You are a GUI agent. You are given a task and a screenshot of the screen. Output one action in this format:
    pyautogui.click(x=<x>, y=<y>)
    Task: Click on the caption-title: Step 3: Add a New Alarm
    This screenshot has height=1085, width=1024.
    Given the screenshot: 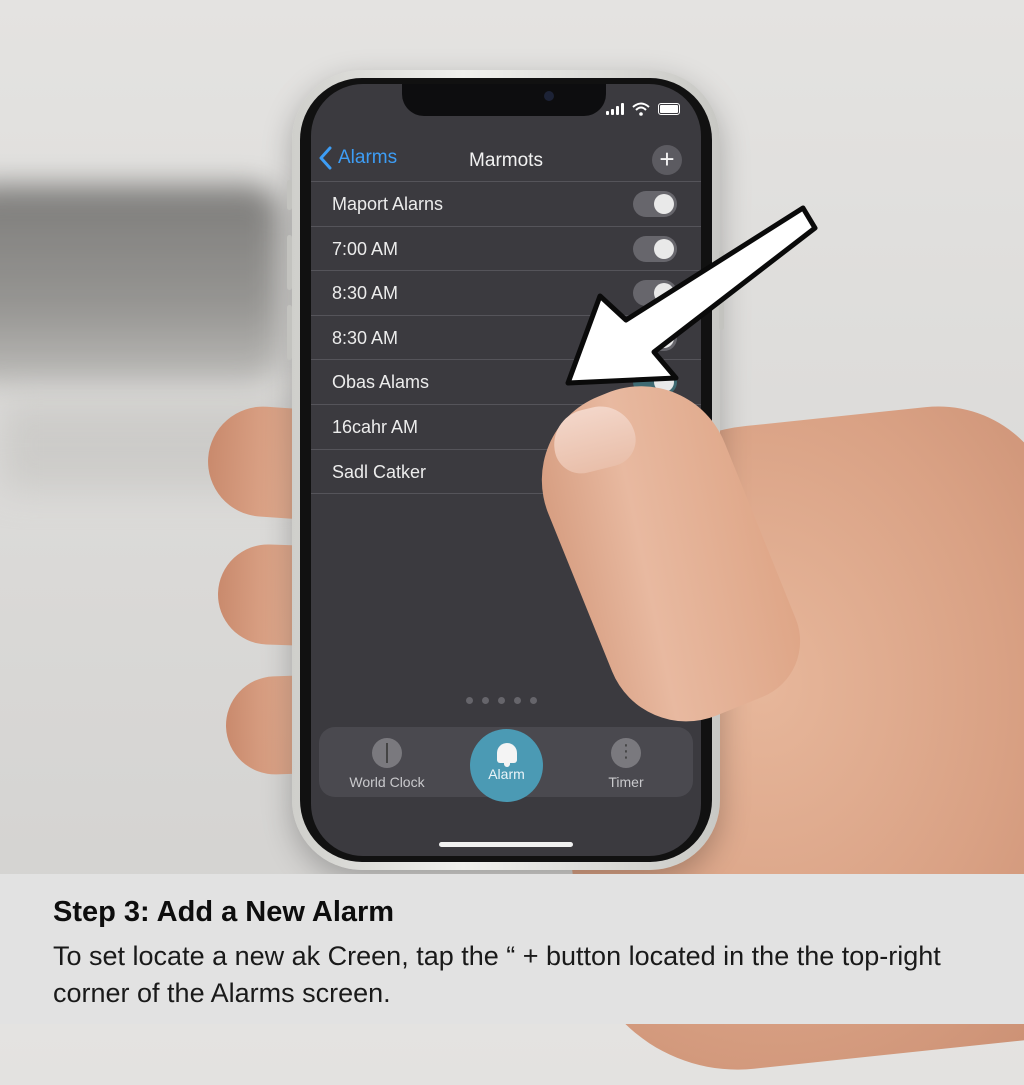 What is the action you would take?
    pyautogui.click(x=224, y=912)
    